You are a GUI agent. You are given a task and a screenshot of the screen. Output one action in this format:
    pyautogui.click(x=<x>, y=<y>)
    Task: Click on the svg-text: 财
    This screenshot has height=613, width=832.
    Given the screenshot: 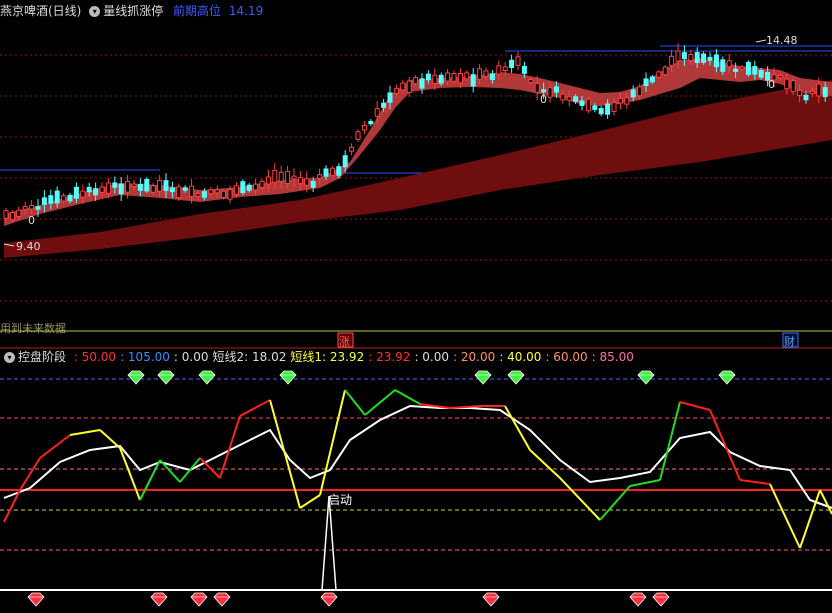 What is the action you would take?
    pyautogui.click(x=789, y=341)
    